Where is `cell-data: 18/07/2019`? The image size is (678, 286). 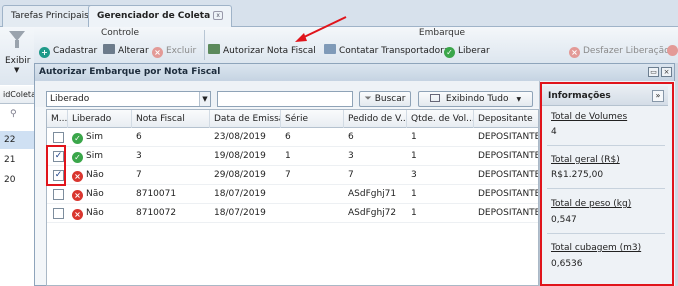 cell-data: 18/07/2019 is located at coordinates (240, 213).